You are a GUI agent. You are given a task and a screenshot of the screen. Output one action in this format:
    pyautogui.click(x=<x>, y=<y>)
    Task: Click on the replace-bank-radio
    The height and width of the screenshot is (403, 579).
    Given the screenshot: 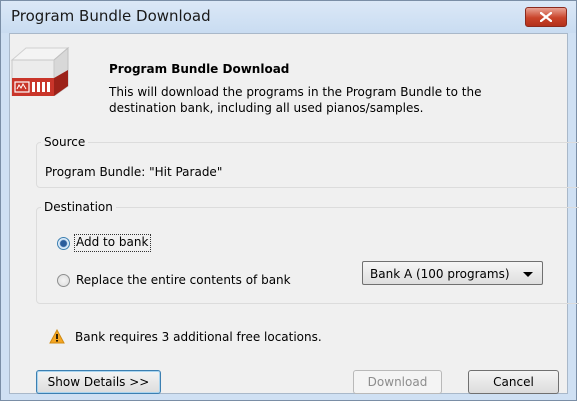 What is the action you would take?
    pyautogui.click(x=63, y=280)
    